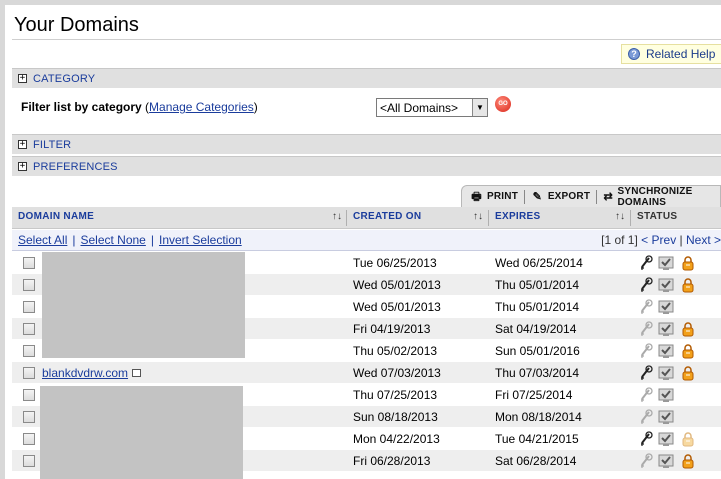 Image resolution: width=721 pixels, height=479 pixels. What do you see at coordinates (85, 373) in the screenshot?
I see `domain-link: blankdvdrw.com` at bounding box center [85, 373].